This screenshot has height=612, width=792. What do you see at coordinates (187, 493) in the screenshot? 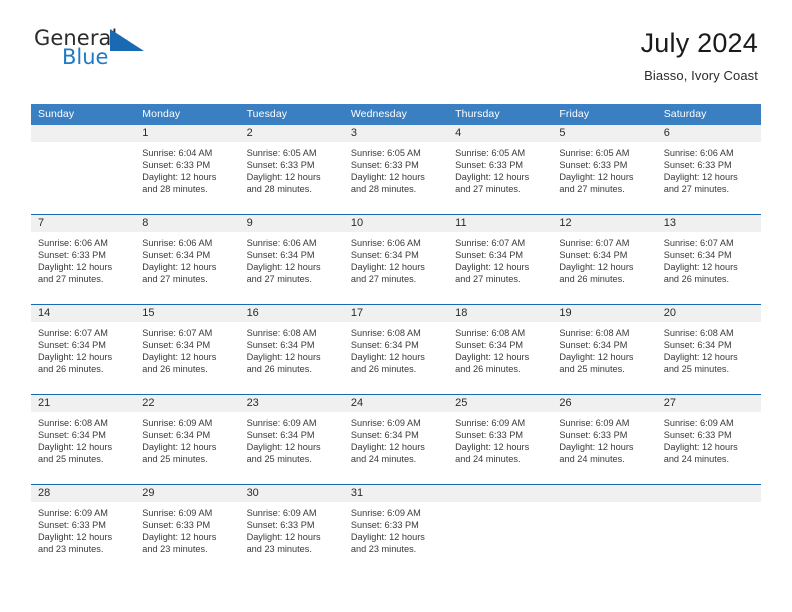
I see `day-number: 29` at bounding box center [187, 493].